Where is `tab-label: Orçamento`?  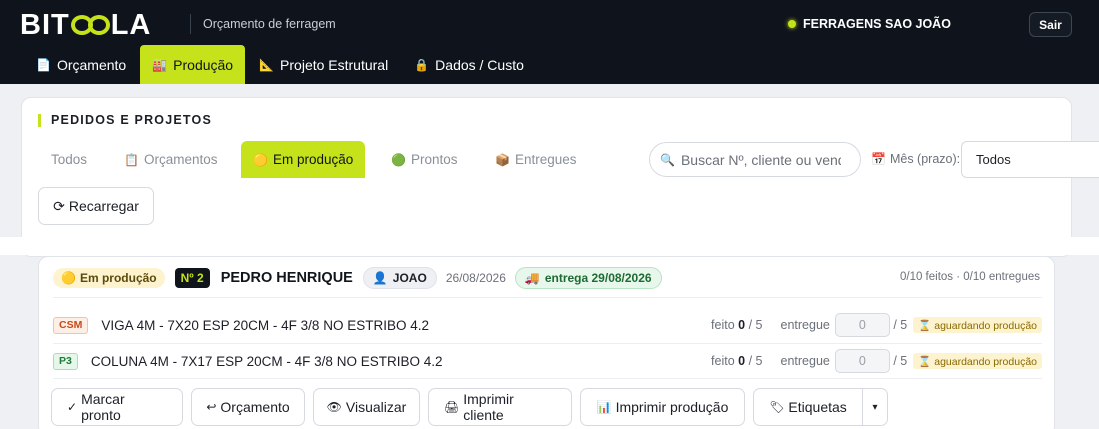
tab-label: Orçamento is located at coordinates (91, 64).